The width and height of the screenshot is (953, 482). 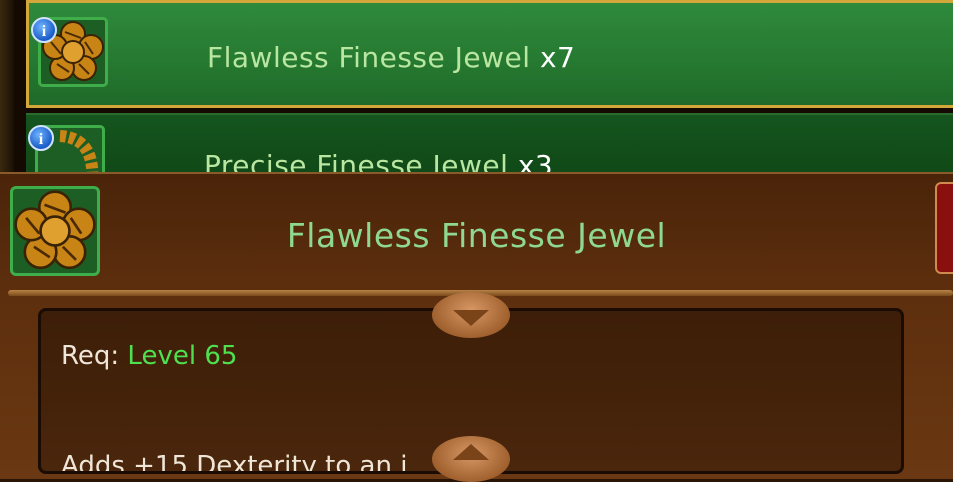 I want to click on item-title: Flawless Finesse Jewel, so click(x=476, y=235).